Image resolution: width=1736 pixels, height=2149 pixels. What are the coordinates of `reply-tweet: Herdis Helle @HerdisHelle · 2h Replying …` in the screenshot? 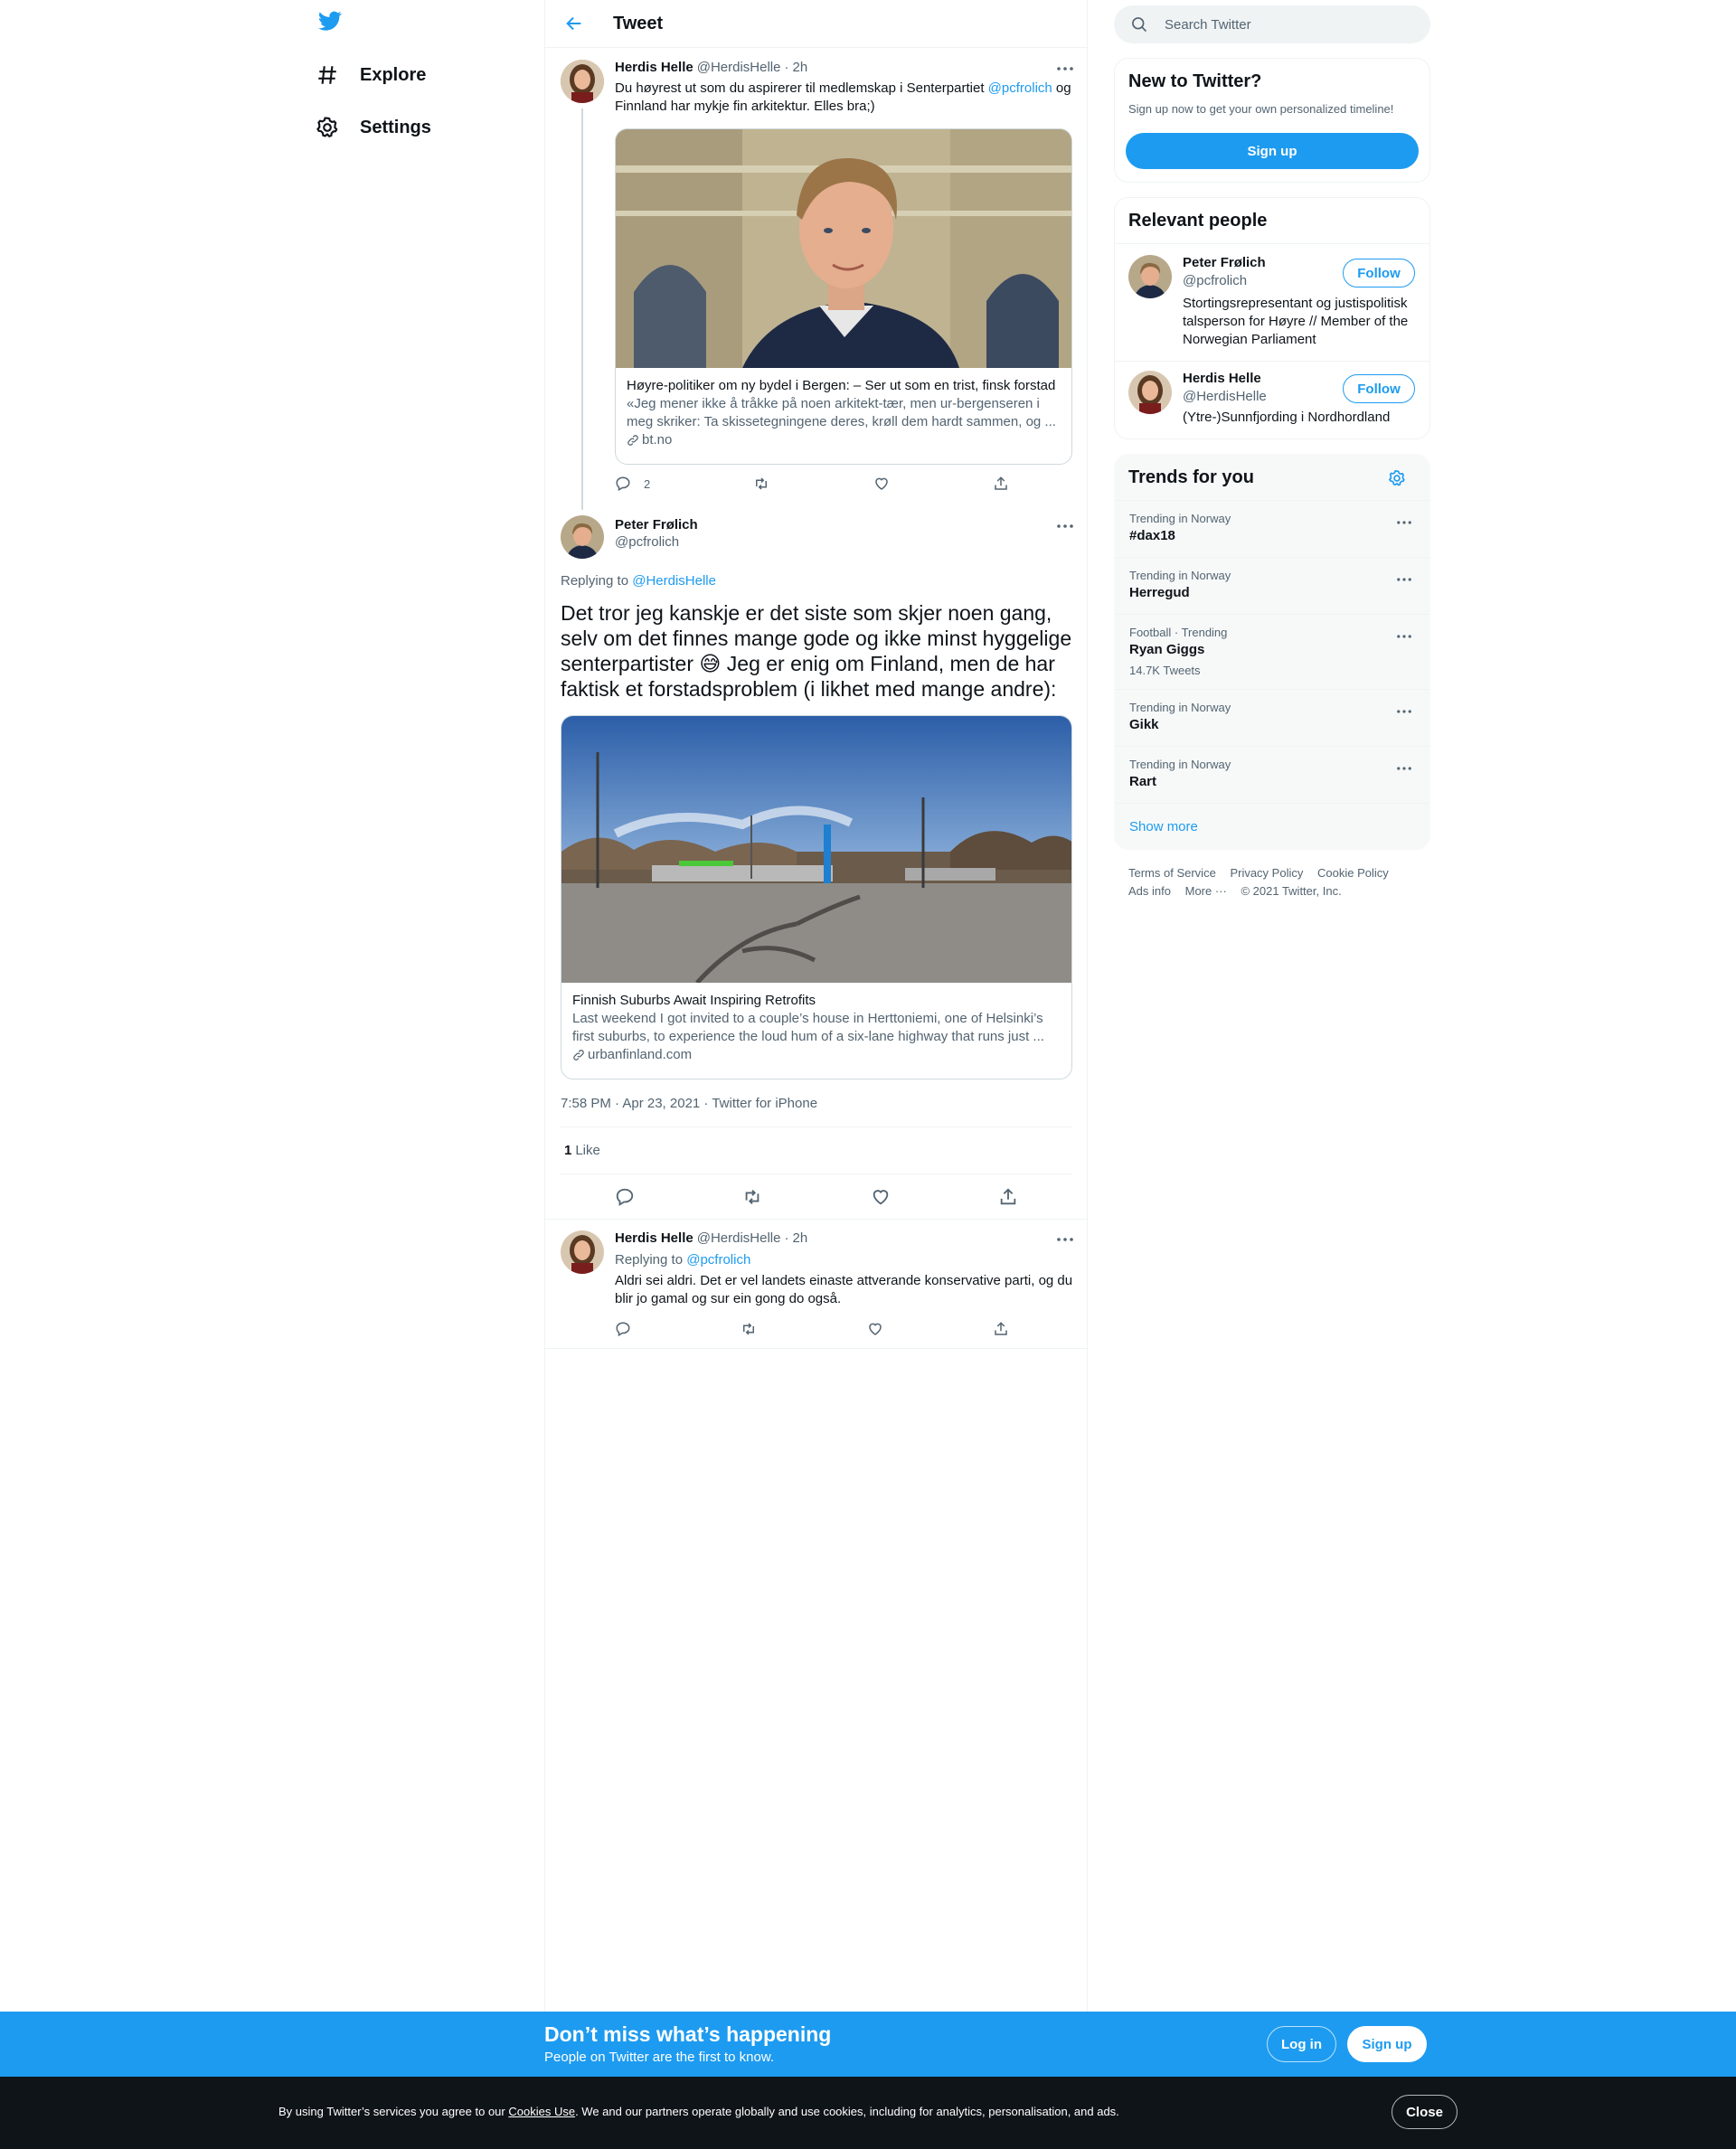 It's located at (816, 1285).